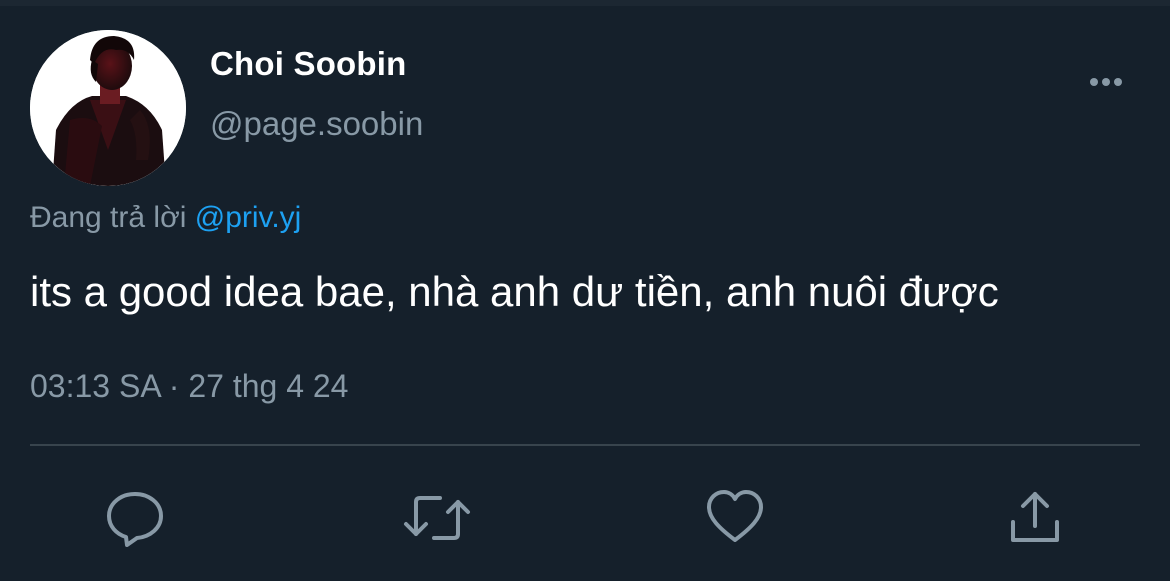  I want to click on top-border, so click(585, 3).